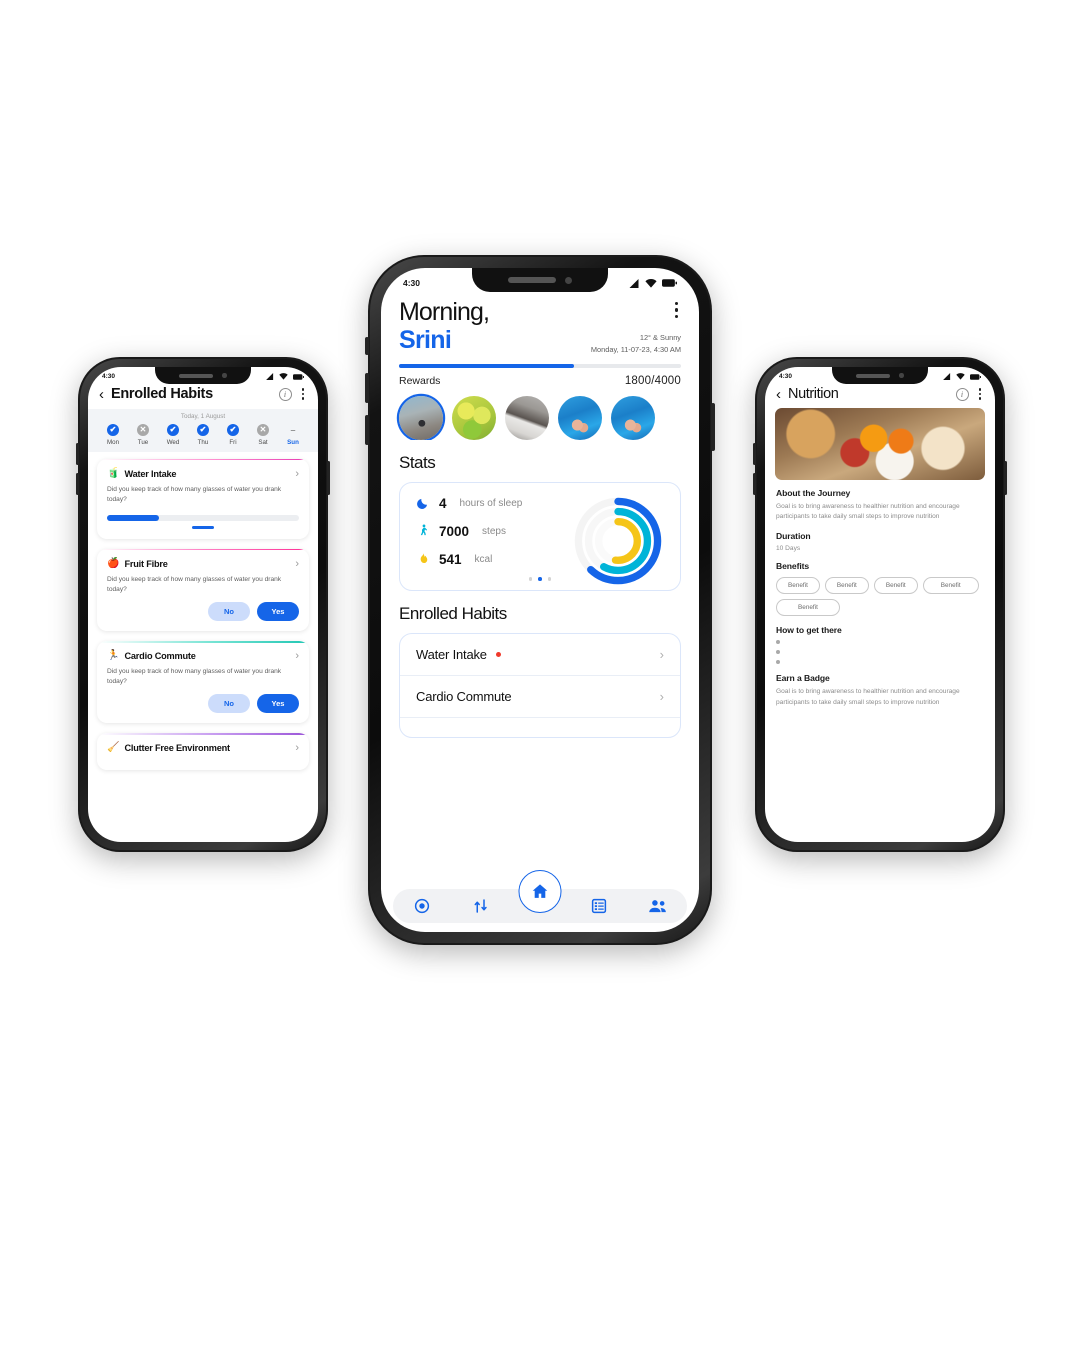 The width and height of the screenshot is (1080, 1350). Describe the element at coordinates (113, 656) in the screenshot. I see `runner-icon: 🏃` at that location.